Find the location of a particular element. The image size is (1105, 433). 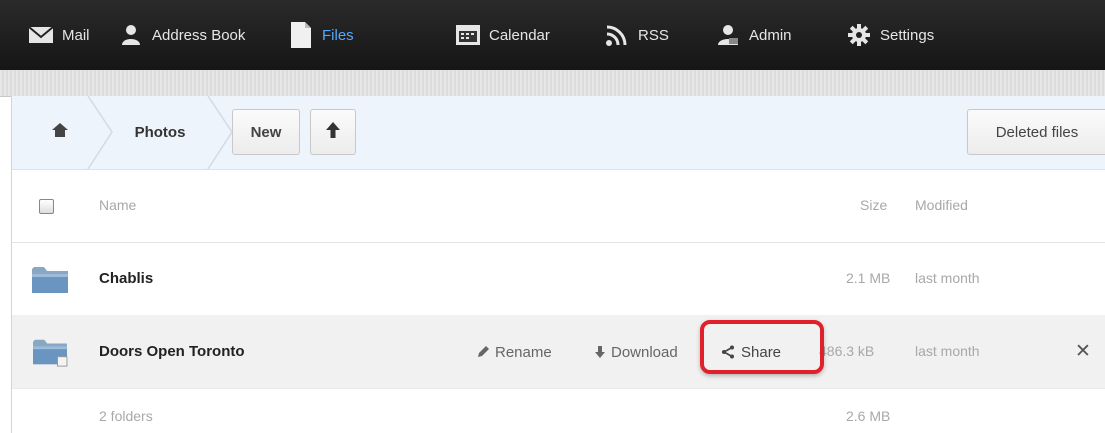

nav-settings-label: Settings is located at coordinates (907, 35).